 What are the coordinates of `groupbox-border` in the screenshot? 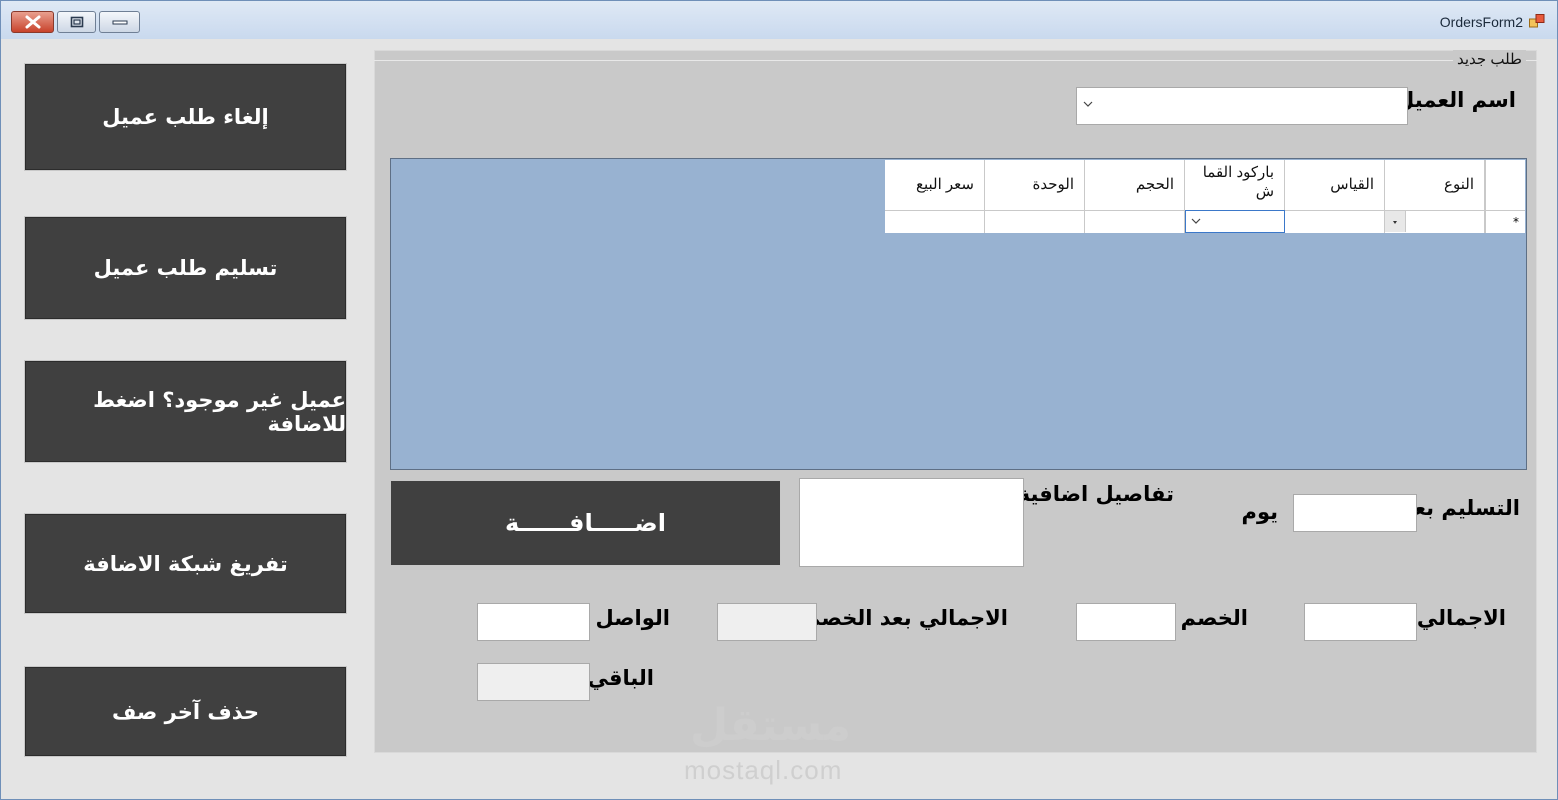 It's located at (955, 60).